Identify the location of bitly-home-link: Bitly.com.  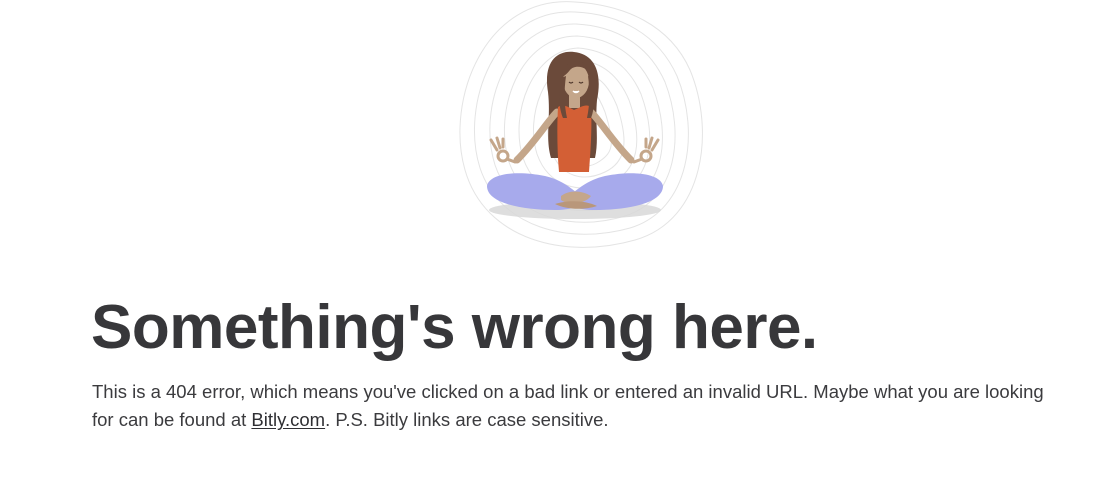
(288, 419).